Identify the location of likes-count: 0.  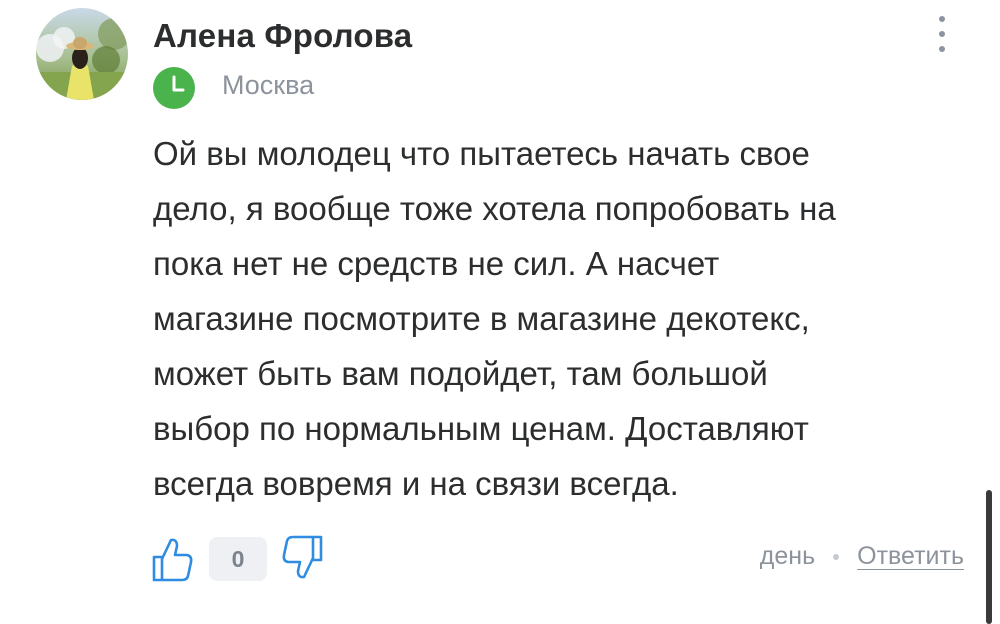
(238, 559).